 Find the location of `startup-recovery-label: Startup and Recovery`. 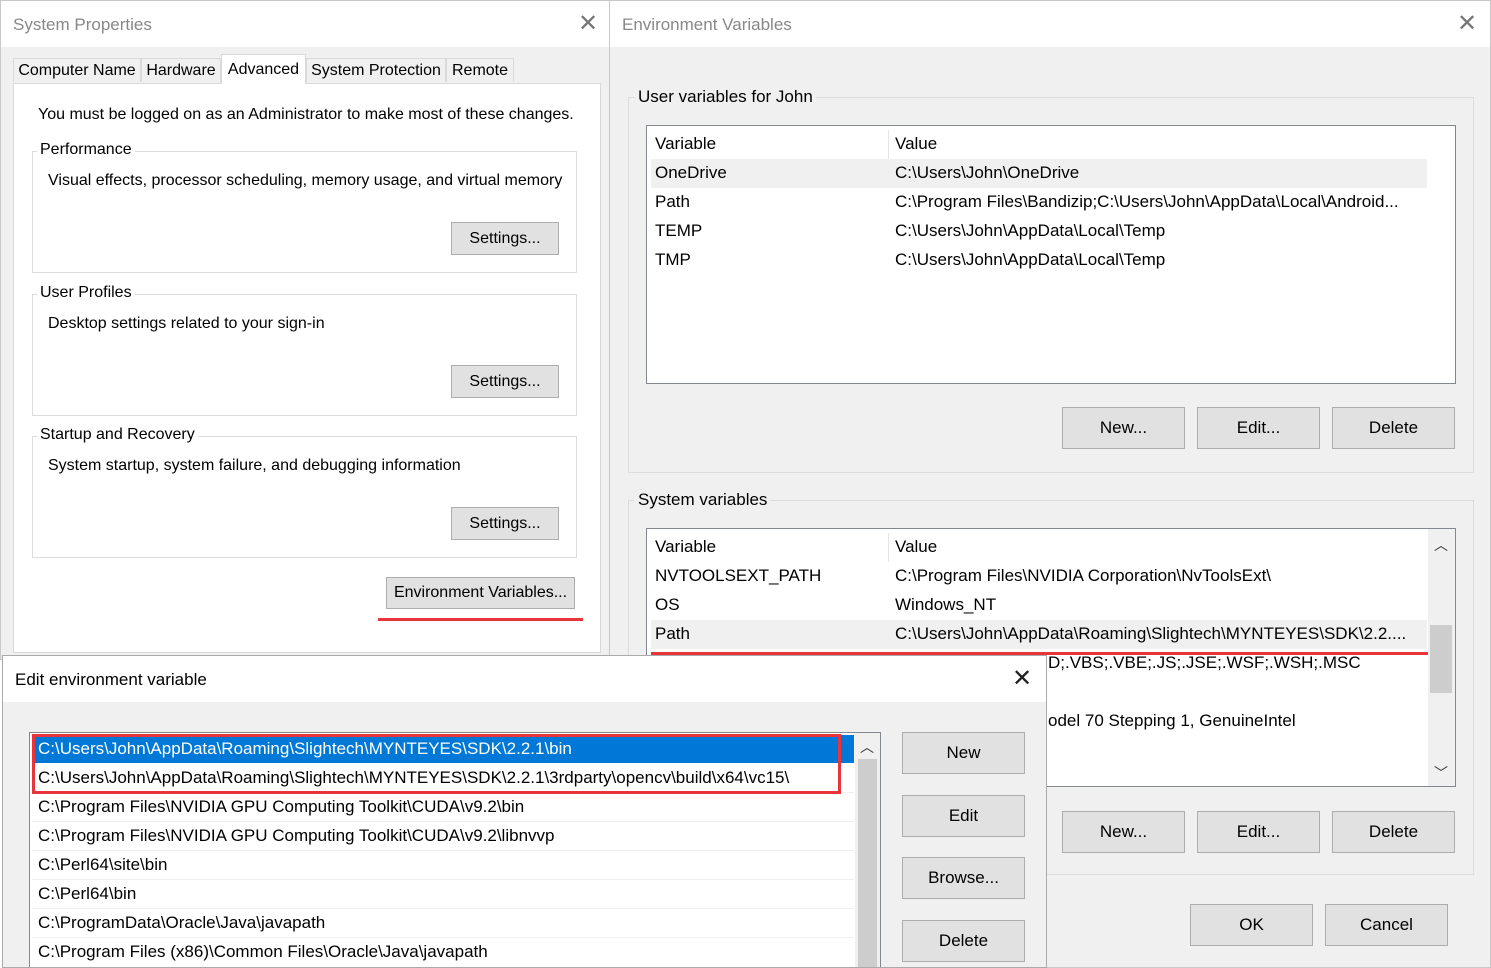

startup-recovery-label: Startup and Recovery is located at coordinates (117, 435).